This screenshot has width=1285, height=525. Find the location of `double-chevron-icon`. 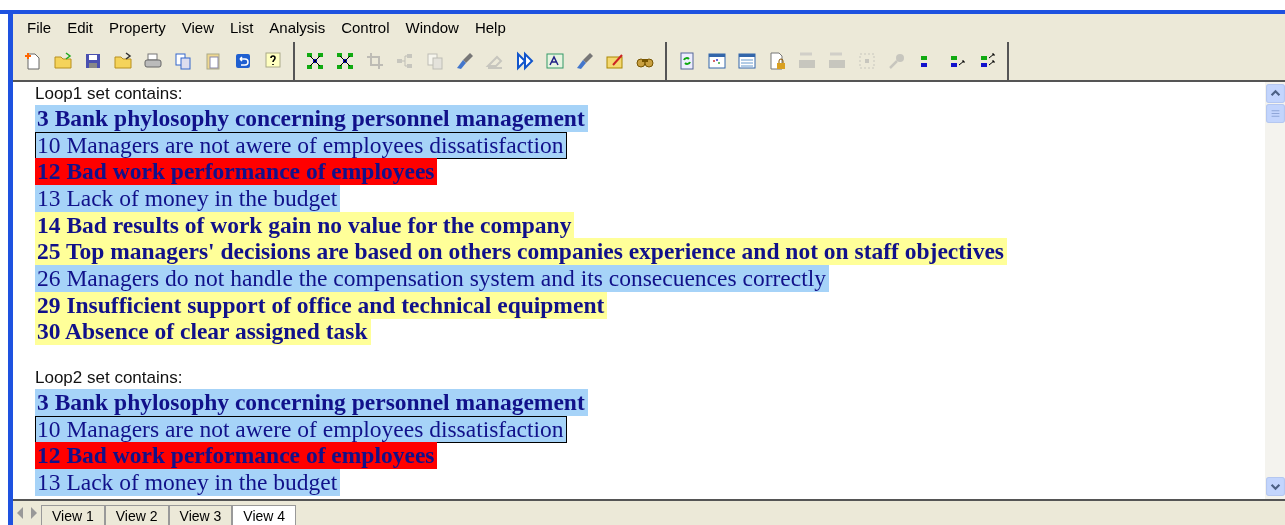

double-chevron-icon is located at coordinates (525, 61).